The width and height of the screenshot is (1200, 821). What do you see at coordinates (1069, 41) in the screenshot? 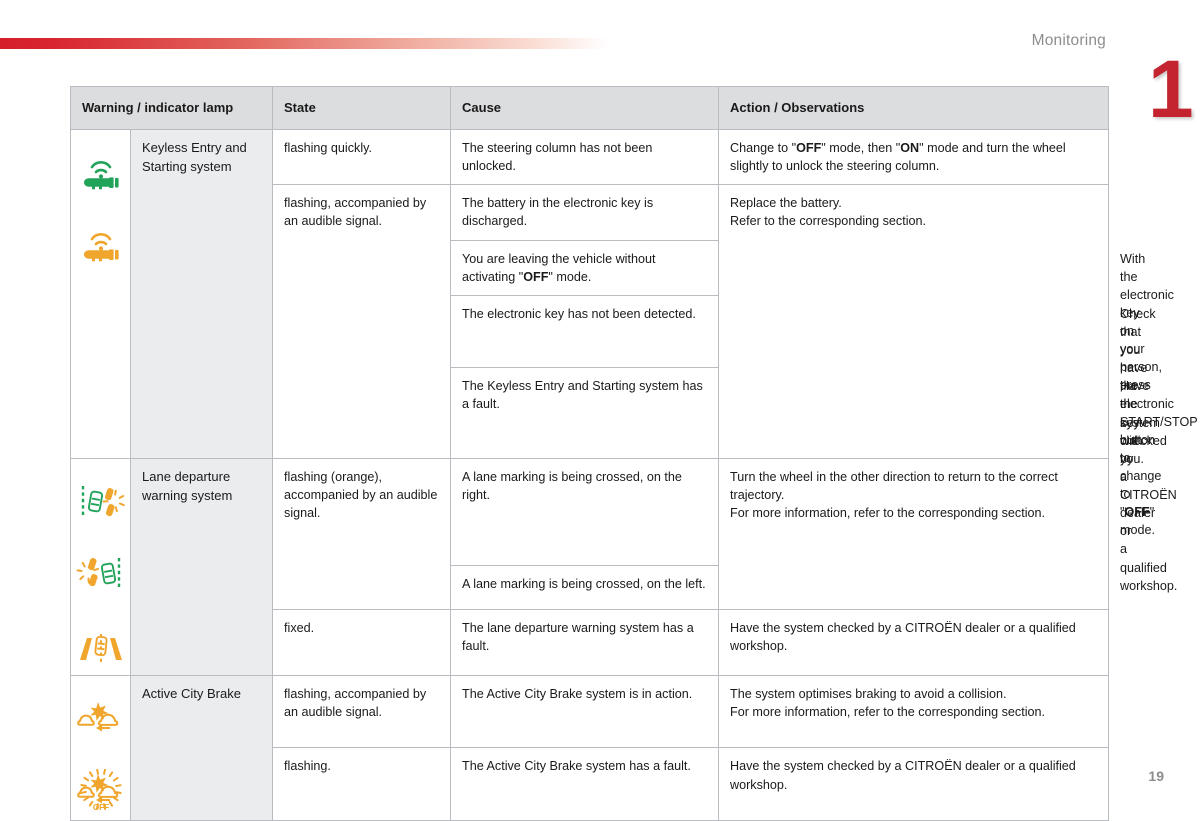
I see `section-title: Monitoring` at bounding box center [1069, 41].